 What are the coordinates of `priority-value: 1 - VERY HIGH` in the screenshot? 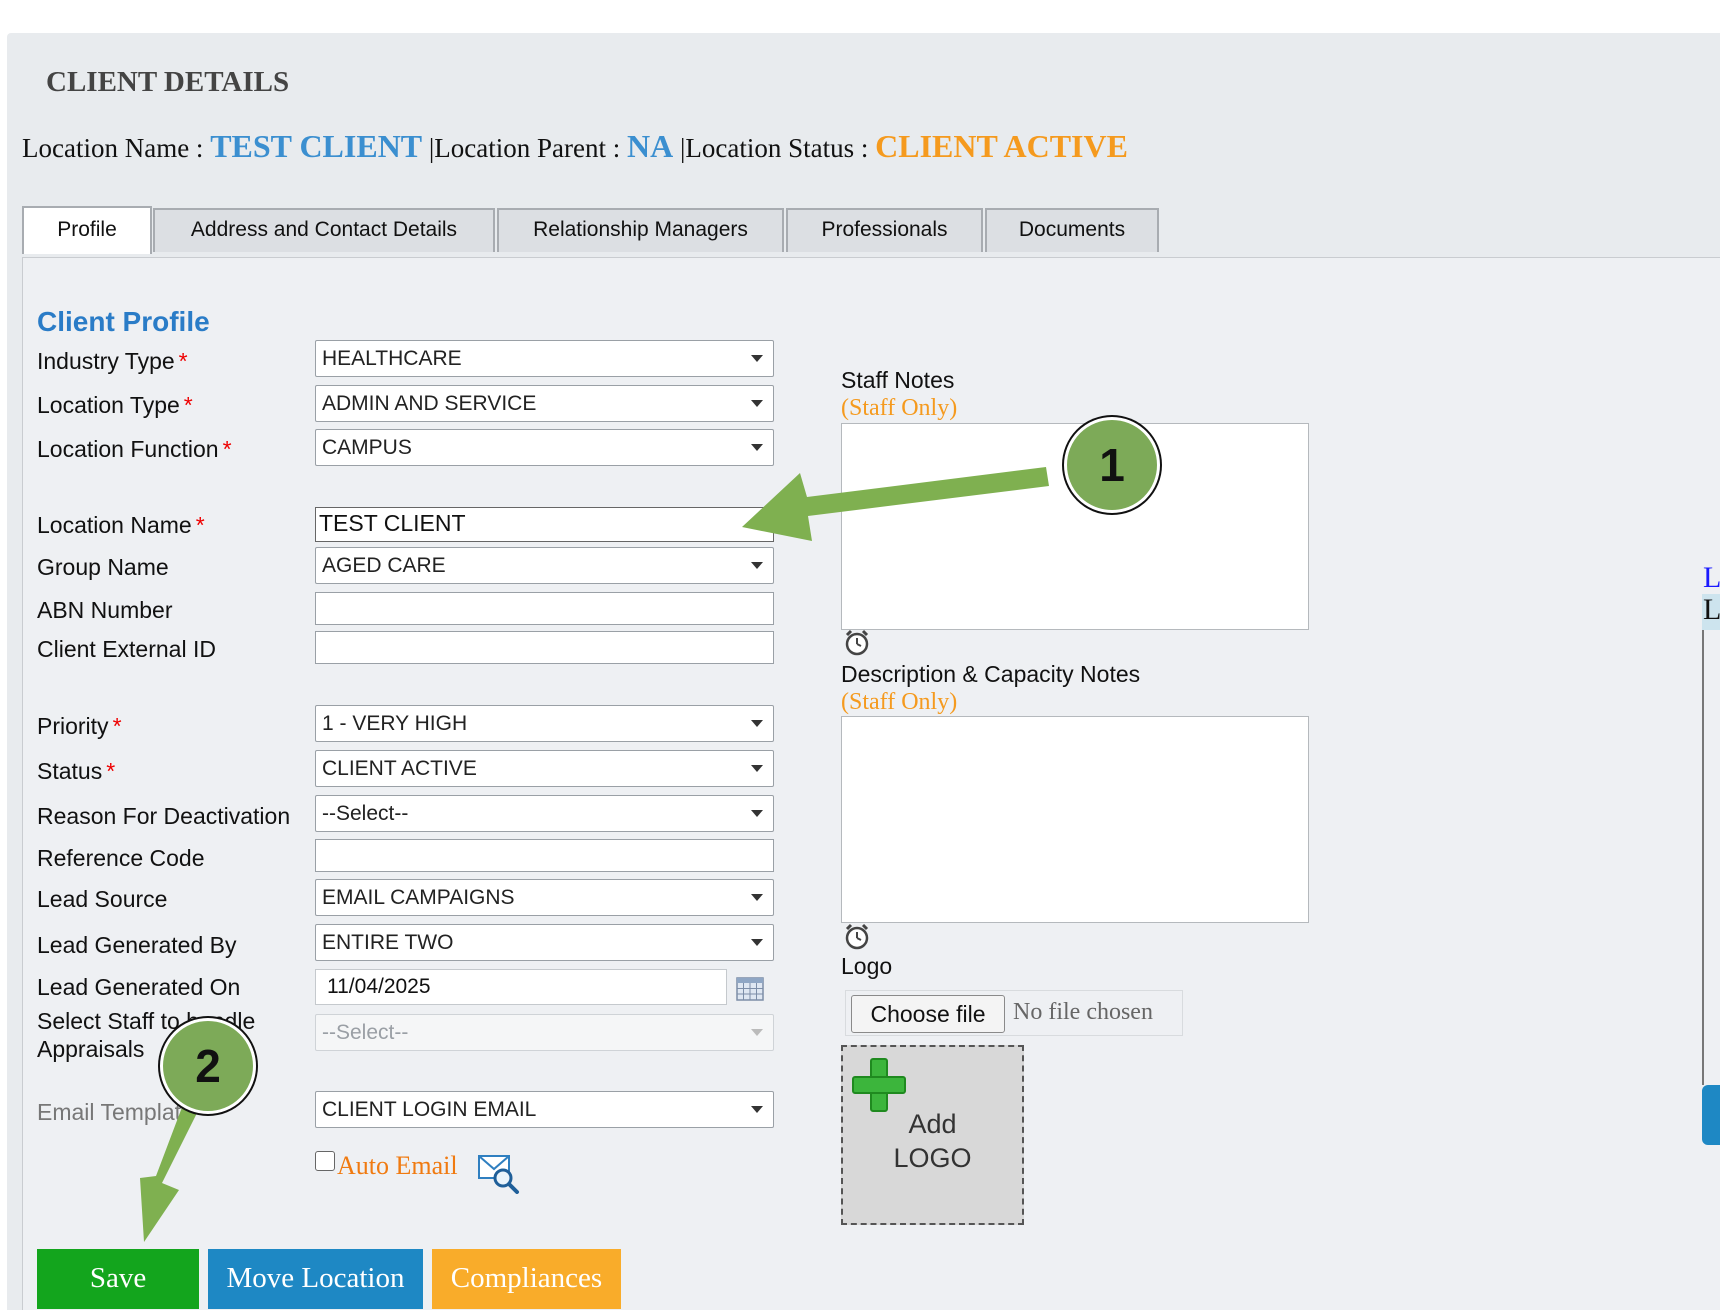 It's located at (395, 723).